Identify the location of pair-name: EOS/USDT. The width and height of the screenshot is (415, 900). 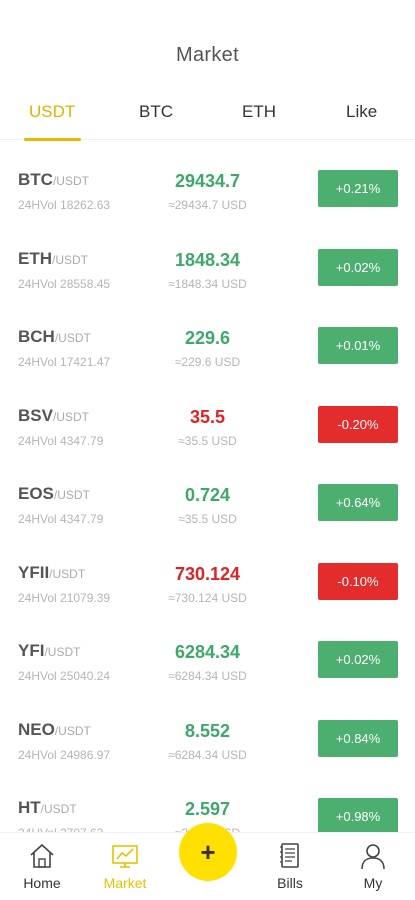
(54, 494).